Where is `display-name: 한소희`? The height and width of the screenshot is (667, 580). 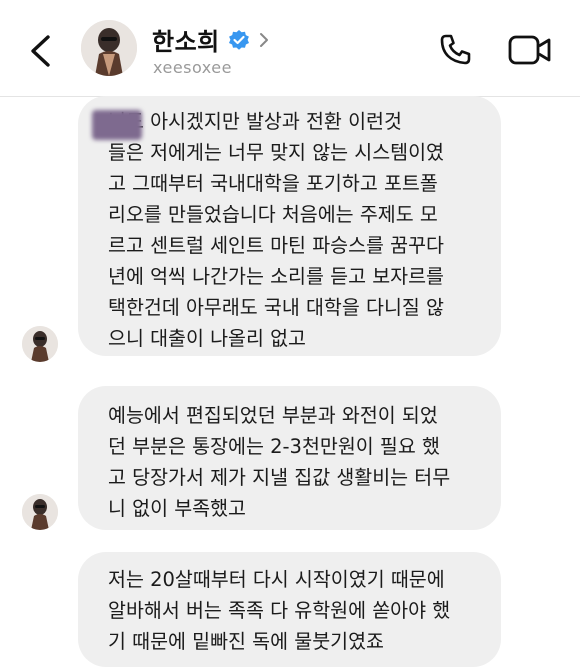
display-name: 한소희 is located at coordinates (186, 39).